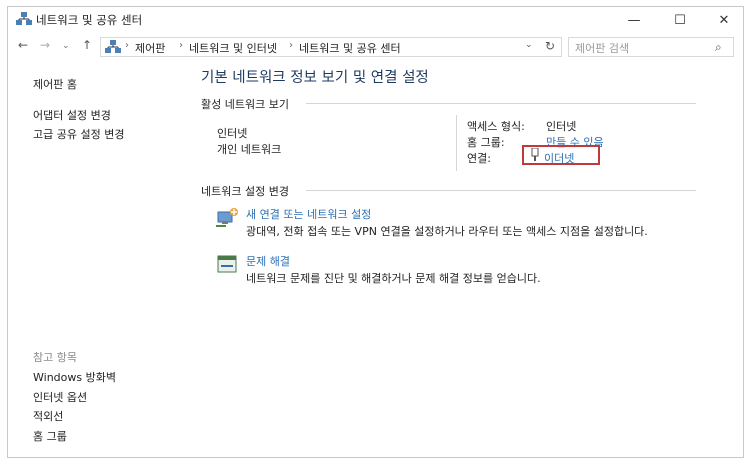 Image resolution: width=752 pixels, height=465 pixels. What do you see at coordinates (245, 191) in the screenshot?
I see `change-settings-heading: 네트워크 설정 변경` at bounding box center [245, 191].